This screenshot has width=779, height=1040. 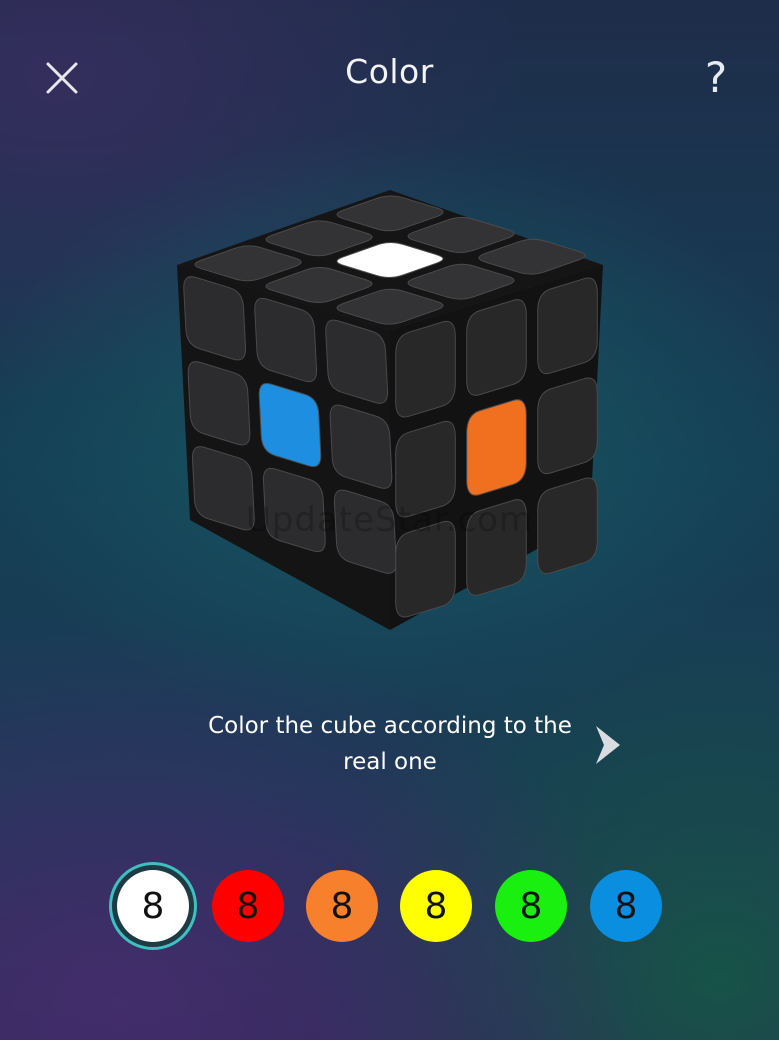 I want to click on top-bar: Color ?, so click(x=389, y=75).